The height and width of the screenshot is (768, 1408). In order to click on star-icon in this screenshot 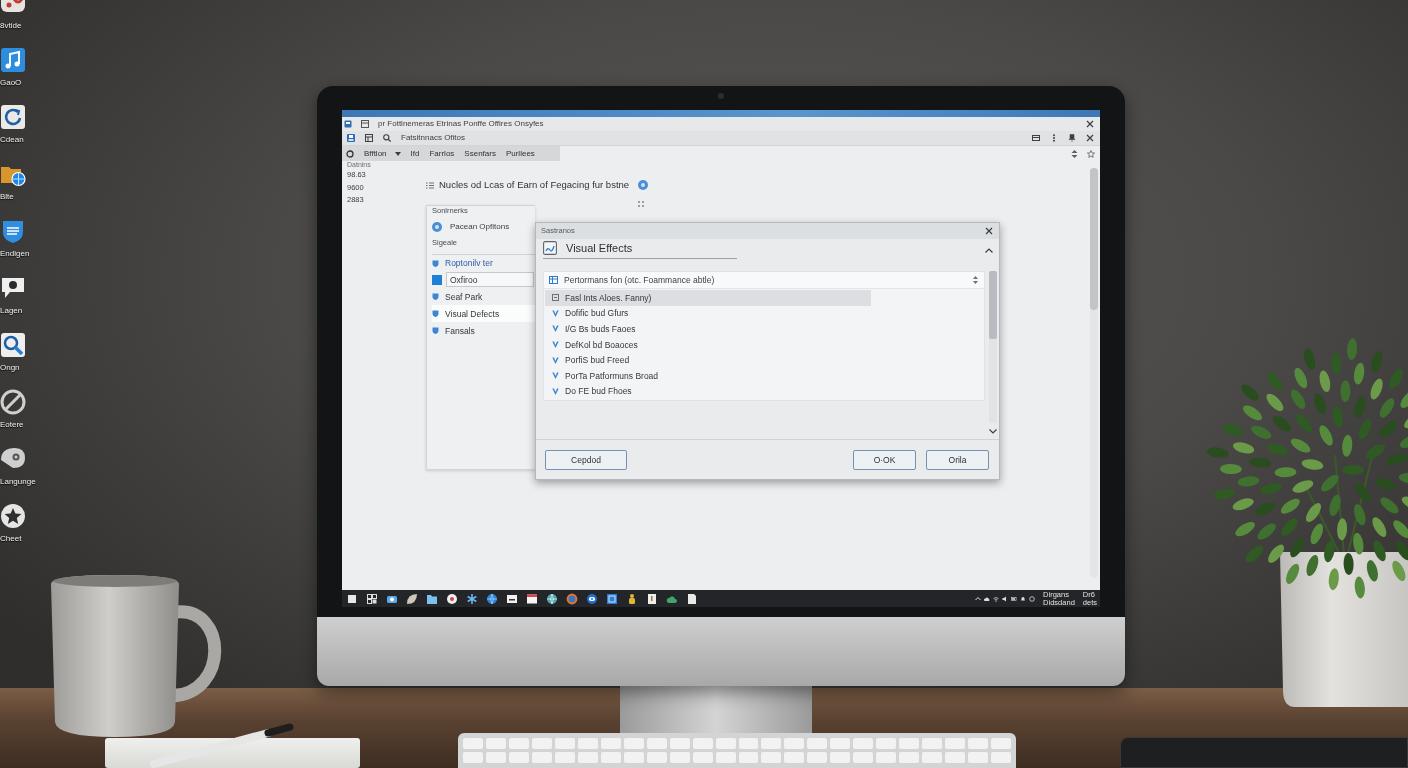, I will do `click(1091, 153)`.